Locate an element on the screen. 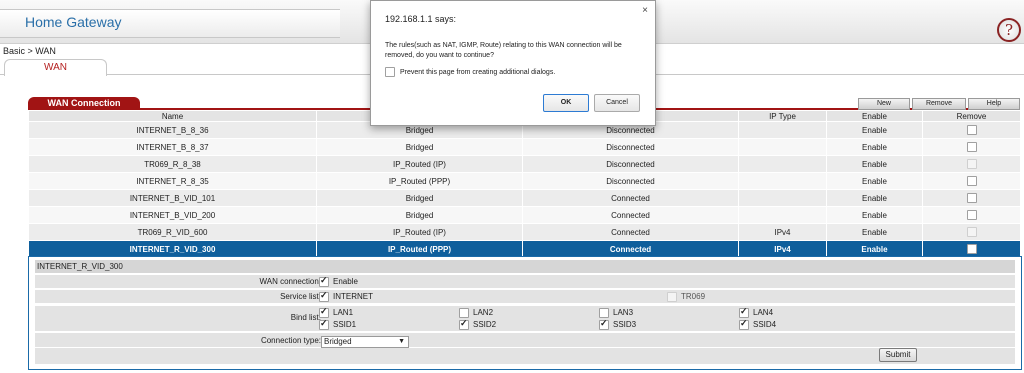  wan-connection-row: WAN connection: Enable is located at coordinates (525, 281).